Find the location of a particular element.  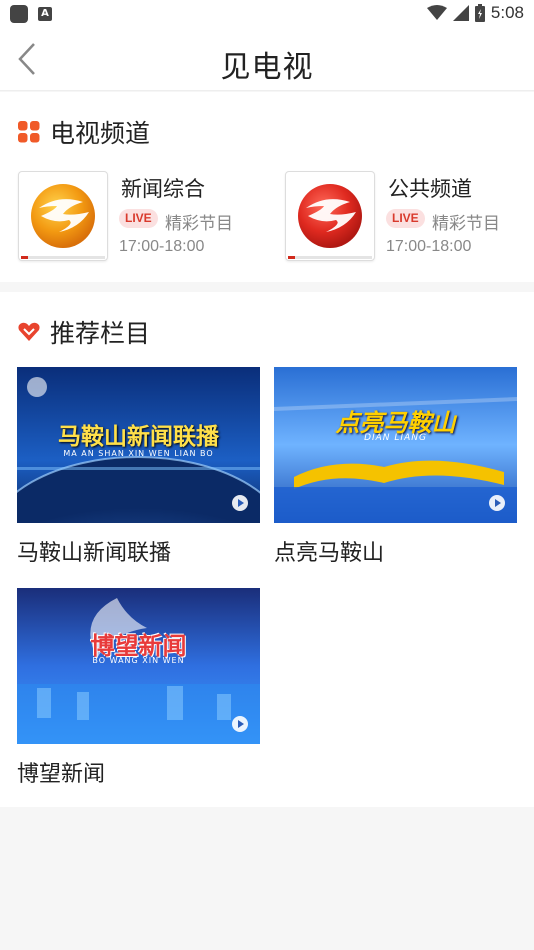

thumbnail-subtitle: MA AN SHAN XIN WEN LIAN BO is located at coordinates (138, 453).